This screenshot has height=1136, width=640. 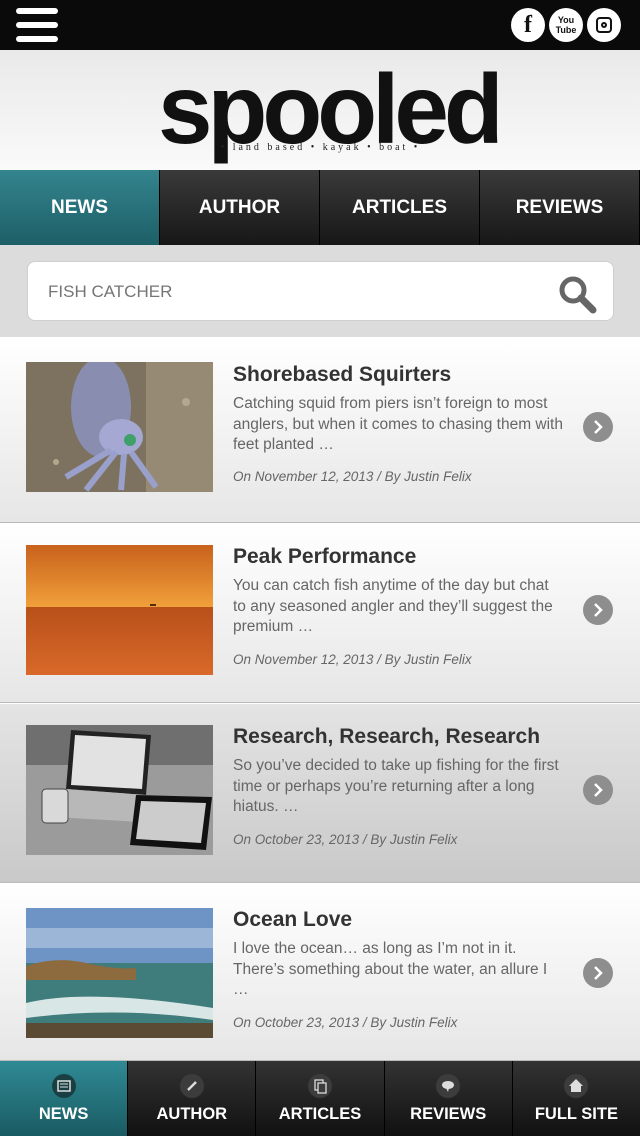 What do you see at coordinates (342, 375) in the screenshot?
I see `article-title: Shorebased Squirters` at bounding box center [342, 375].